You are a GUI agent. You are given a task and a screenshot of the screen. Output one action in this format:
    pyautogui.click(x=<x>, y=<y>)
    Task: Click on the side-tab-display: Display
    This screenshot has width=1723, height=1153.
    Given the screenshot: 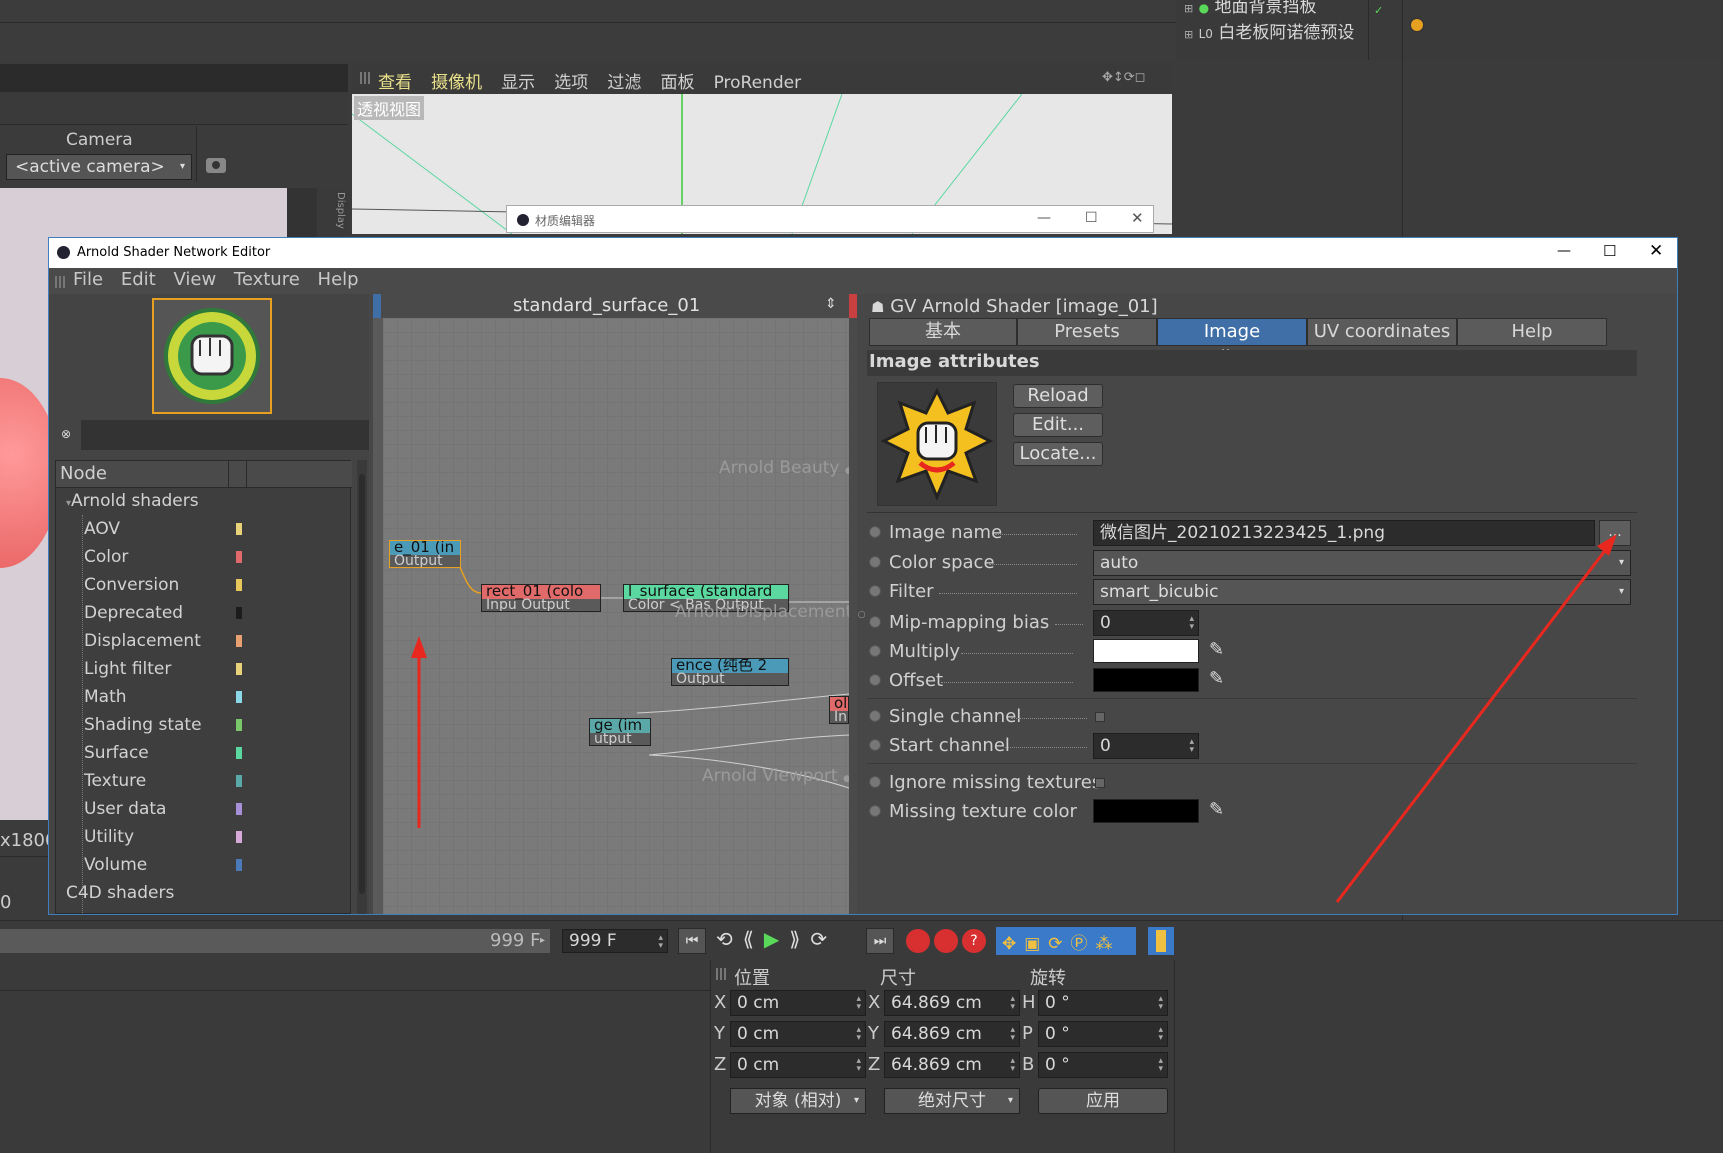 What is the action you would take?
    pyautogui.click(x=340, y=210)
    